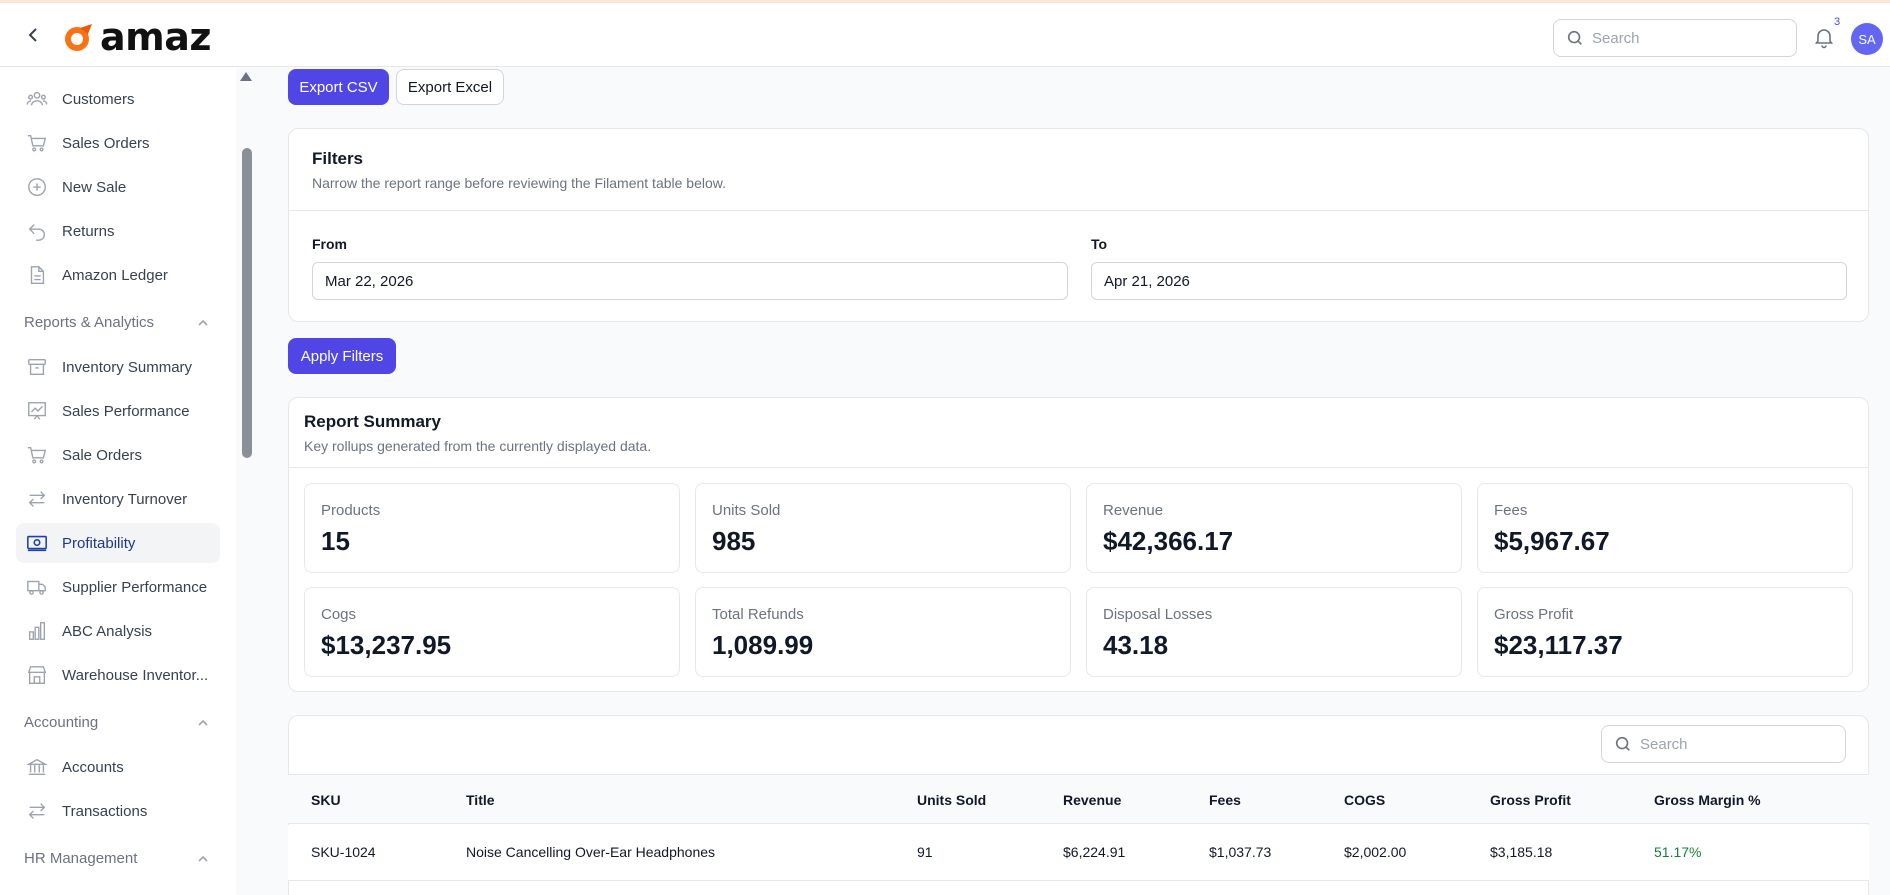 The image size is (1890, 895). What do you see at coordinates (61, 722) in the screenshot?
I see `sidebar-group-label: Accounting` at bounding box center [61, 722].